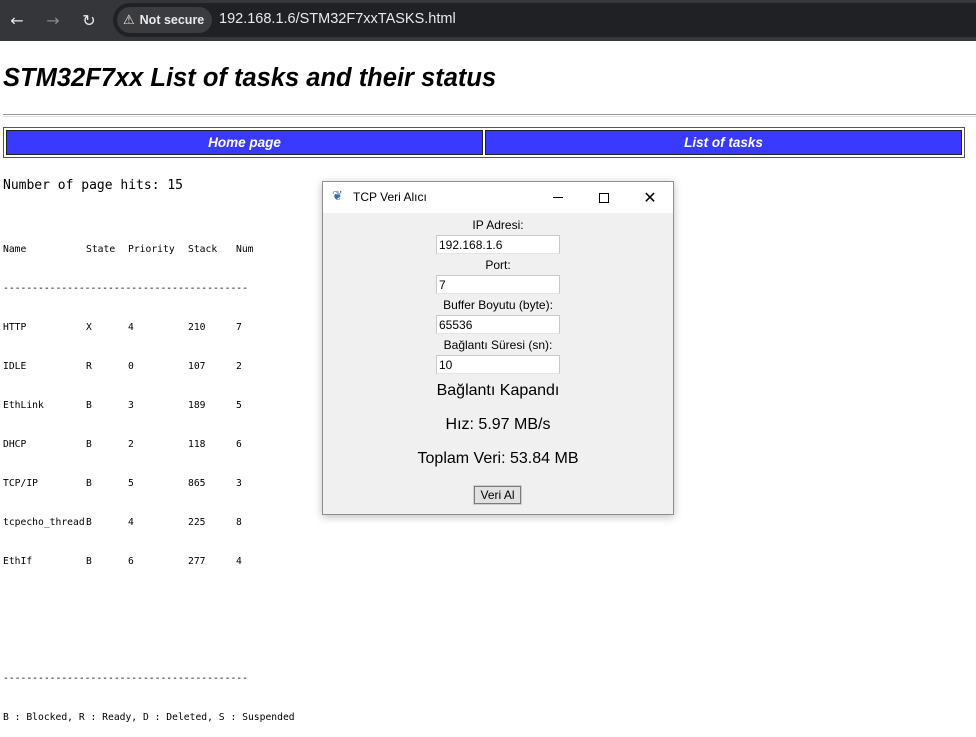  I want to click on task-name: HTTP, so click(15, 327).